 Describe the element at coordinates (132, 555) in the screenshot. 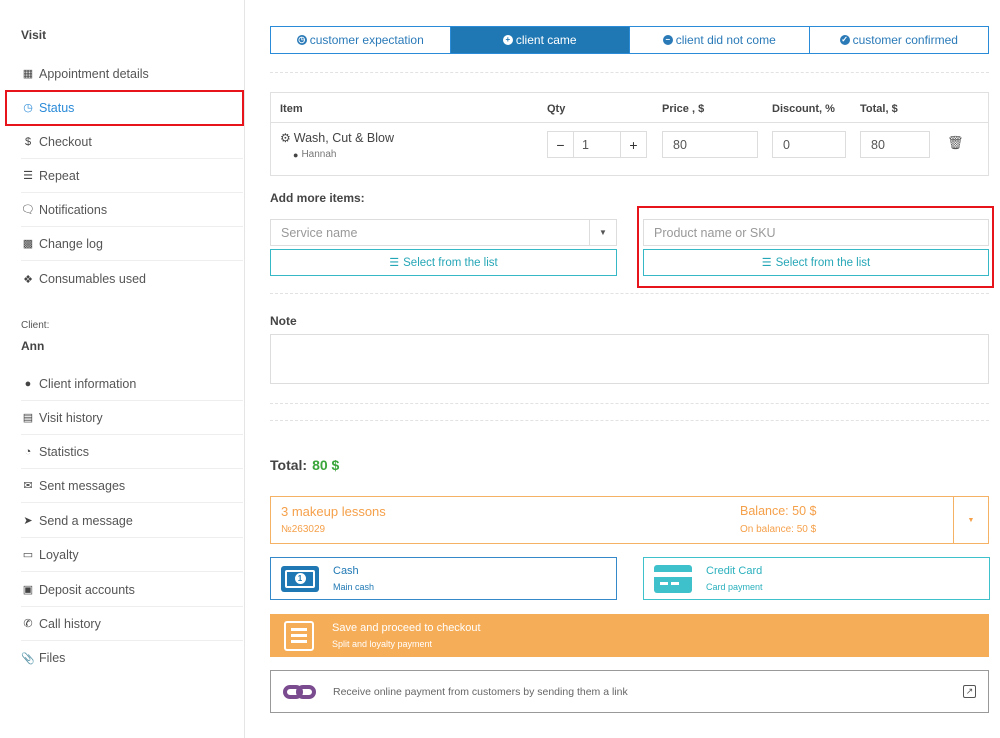

I see `sidebar-item-loyalty: ▭ Loyalty` at that location.